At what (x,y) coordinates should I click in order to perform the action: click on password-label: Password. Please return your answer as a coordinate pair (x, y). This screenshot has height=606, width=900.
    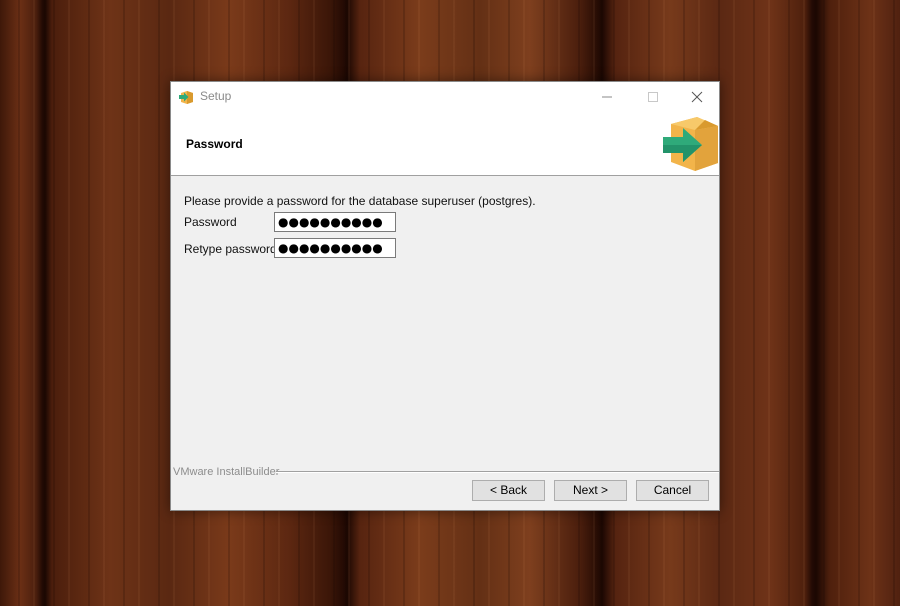
    Looking at the image, I should click on (210, 222).